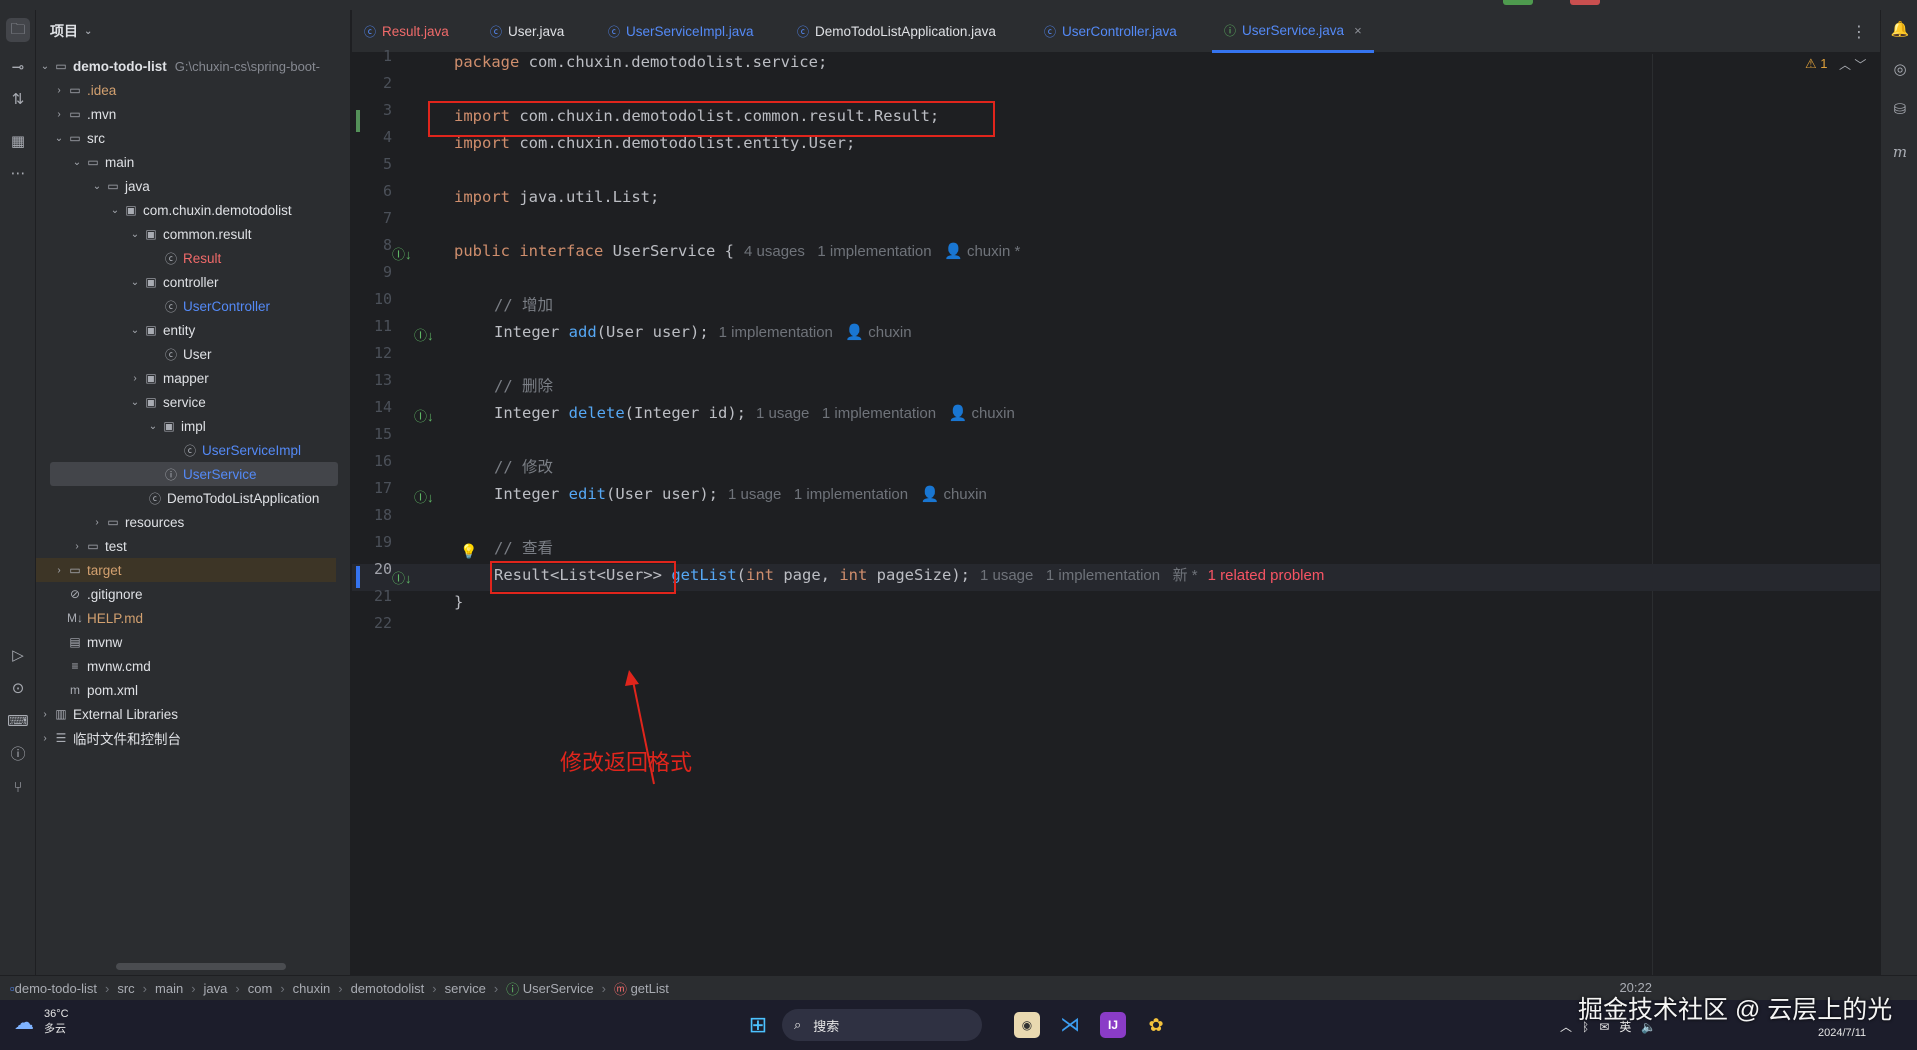 This screenshot has width=1917, height=1050. I want to click on project-panel-header: 项目 ⌄, so click(193, 31).